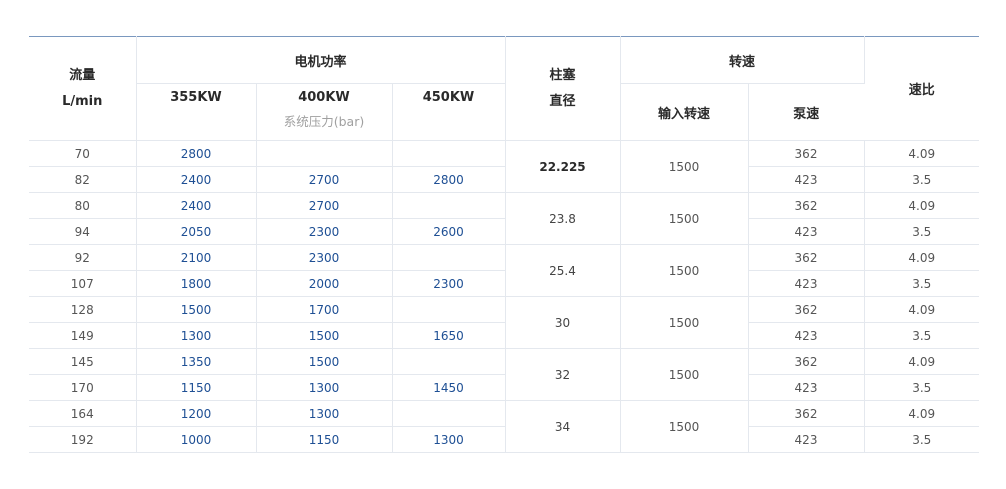 The width and height of the screenshot is (1006, 489). I want to click on pressure-450-cell: 2600, so click(449, 231).